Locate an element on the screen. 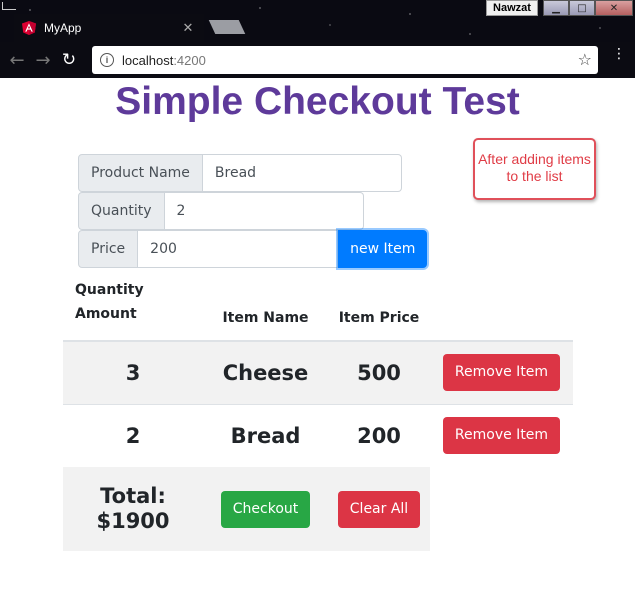 Image resolution: width=635 pixels, height=604 pixels. info-icon: i is located at coordinates (107, 60).